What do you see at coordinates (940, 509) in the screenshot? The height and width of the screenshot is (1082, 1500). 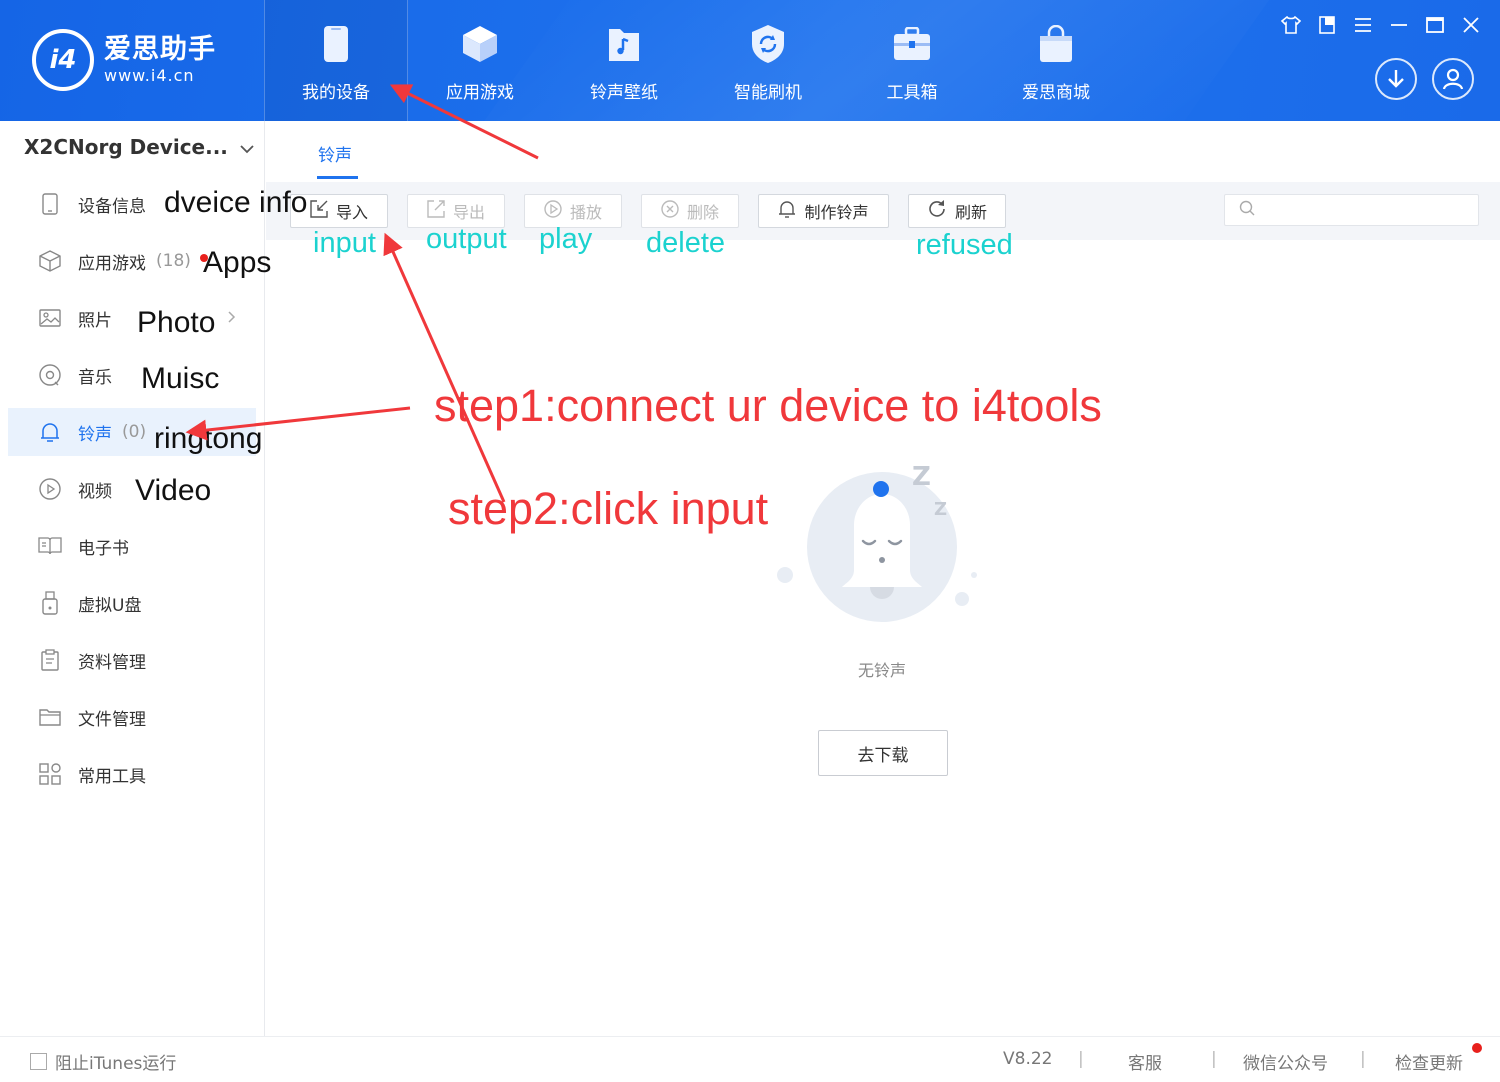 I see `svg-text: Z` at bounding box center [940, 509].